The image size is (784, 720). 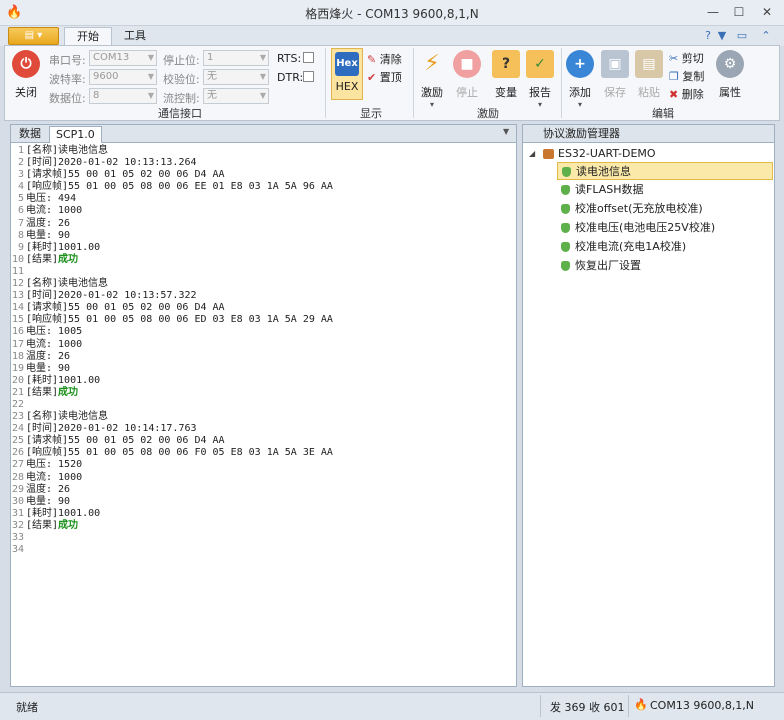 What do you see at coordinates (561, 83) in the screenshot?
I see `group-separator` at bounding box center [561, 83].